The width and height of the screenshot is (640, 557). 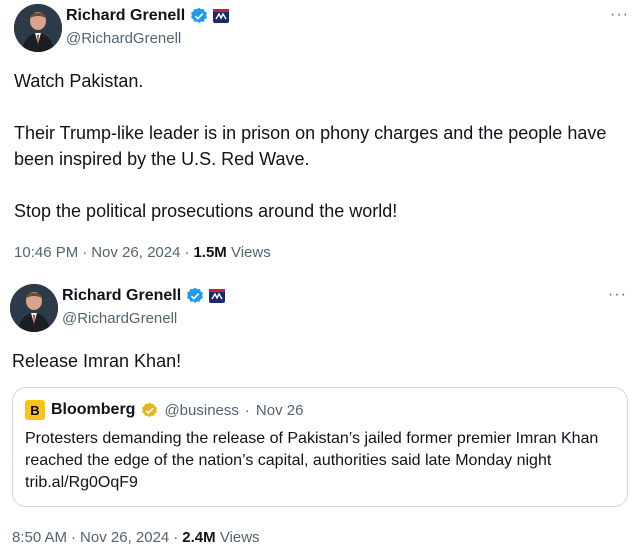 What do you see at coordinates (46, 252) in the screenshot?
I see `tweet-time: 10:46 PM` at bounding box center [46, 252].